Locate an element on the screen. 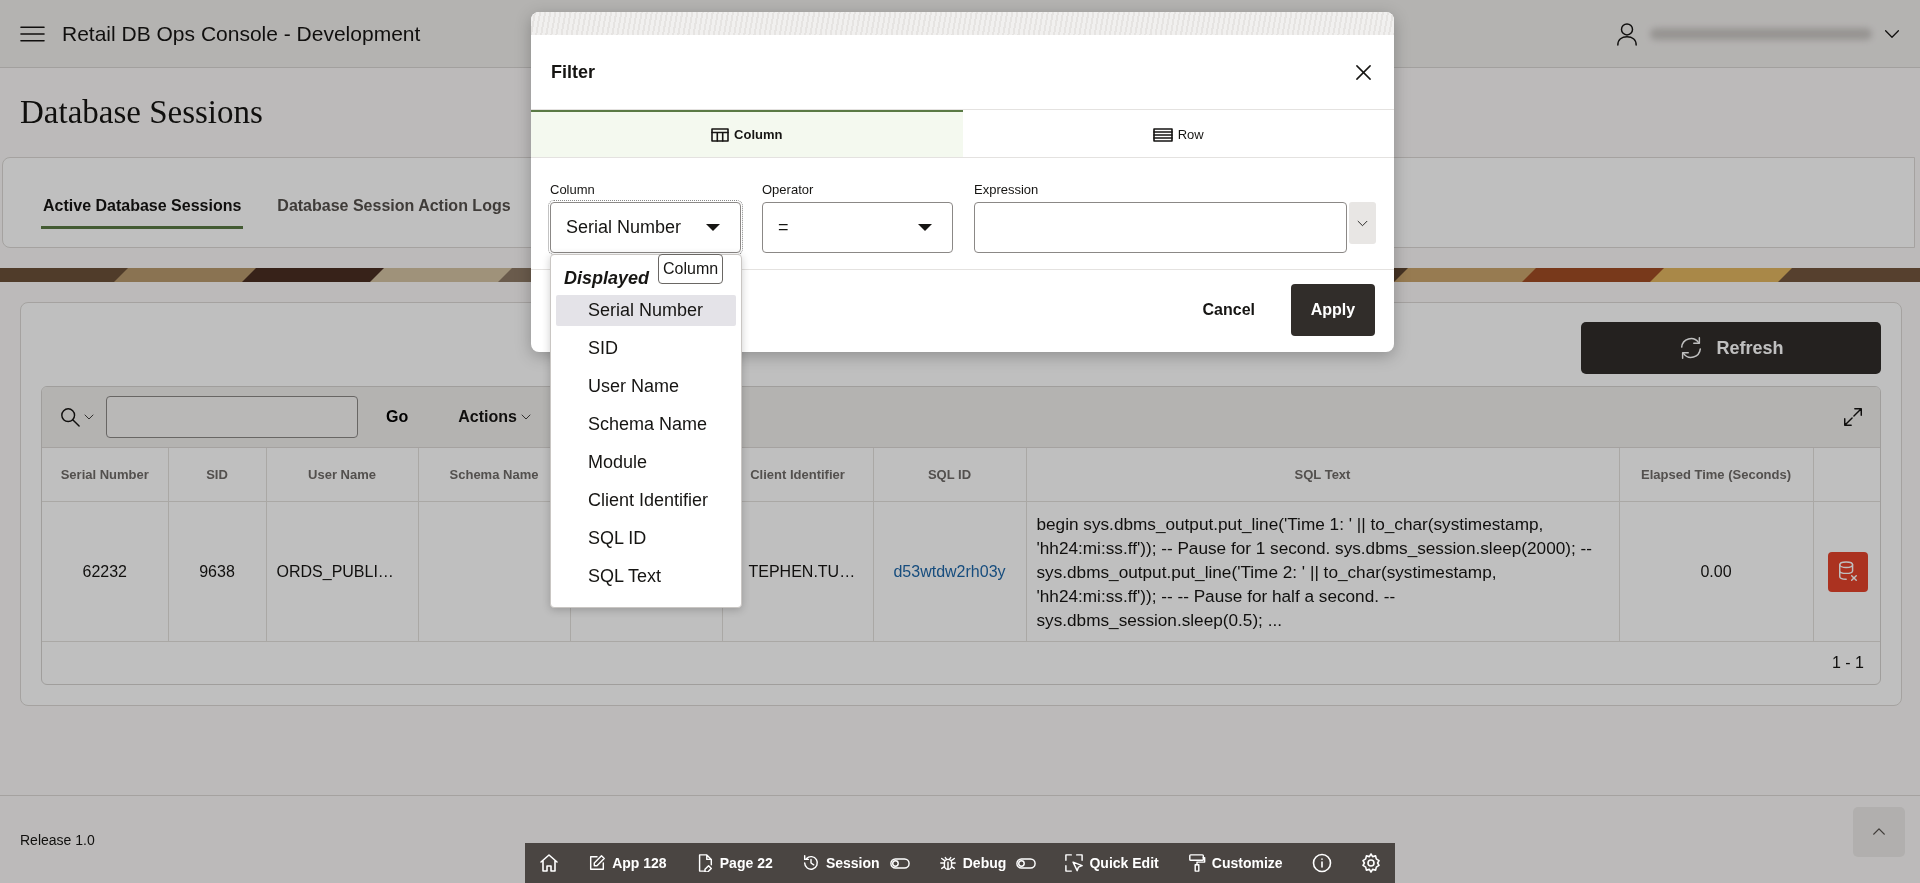 This screenshot has height=883, width=1920. kill-session-button is located at coordinates (1847, 571).